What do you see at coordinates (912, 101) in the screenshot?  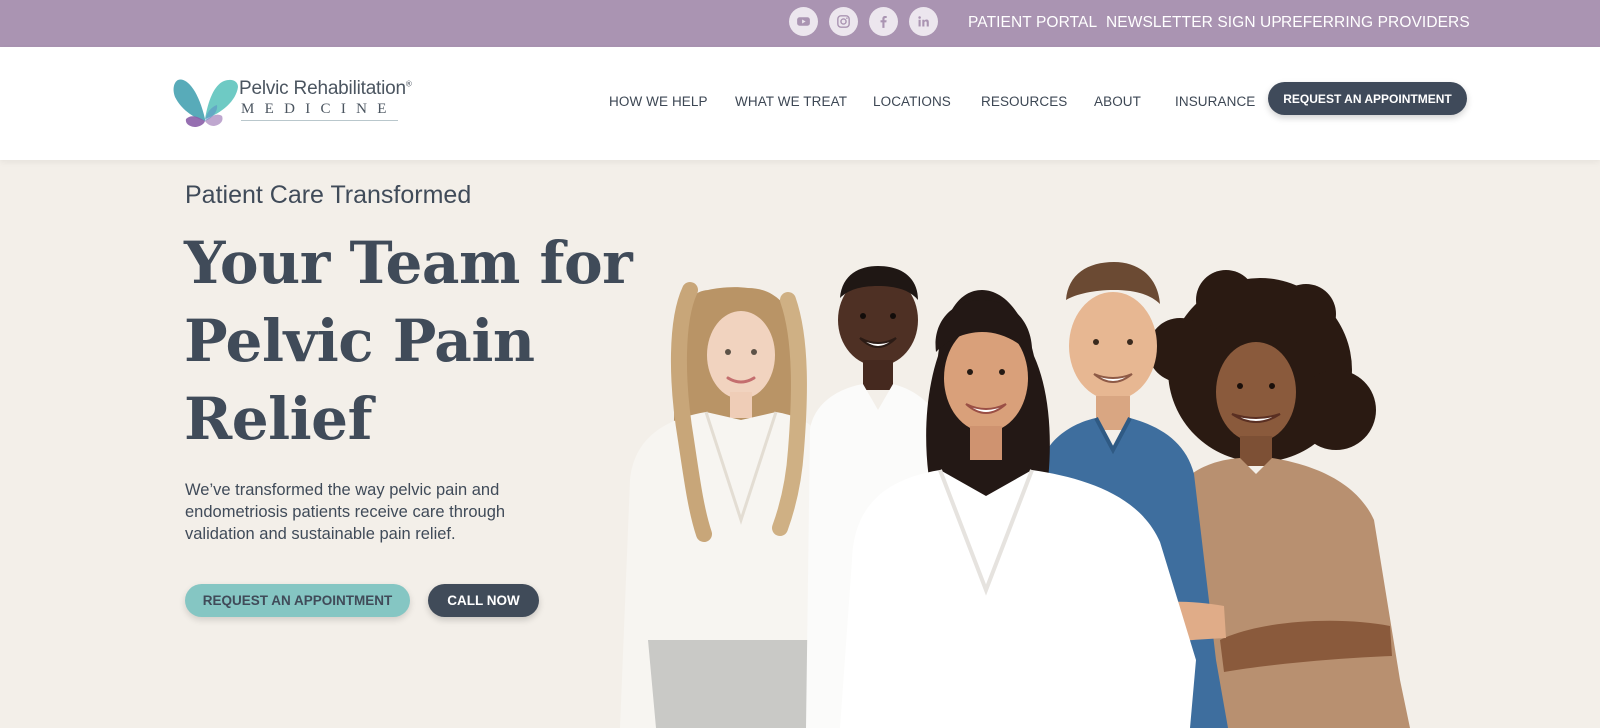 I see `nav-locations: LOCATIONS` at bounding box center [912, 101].